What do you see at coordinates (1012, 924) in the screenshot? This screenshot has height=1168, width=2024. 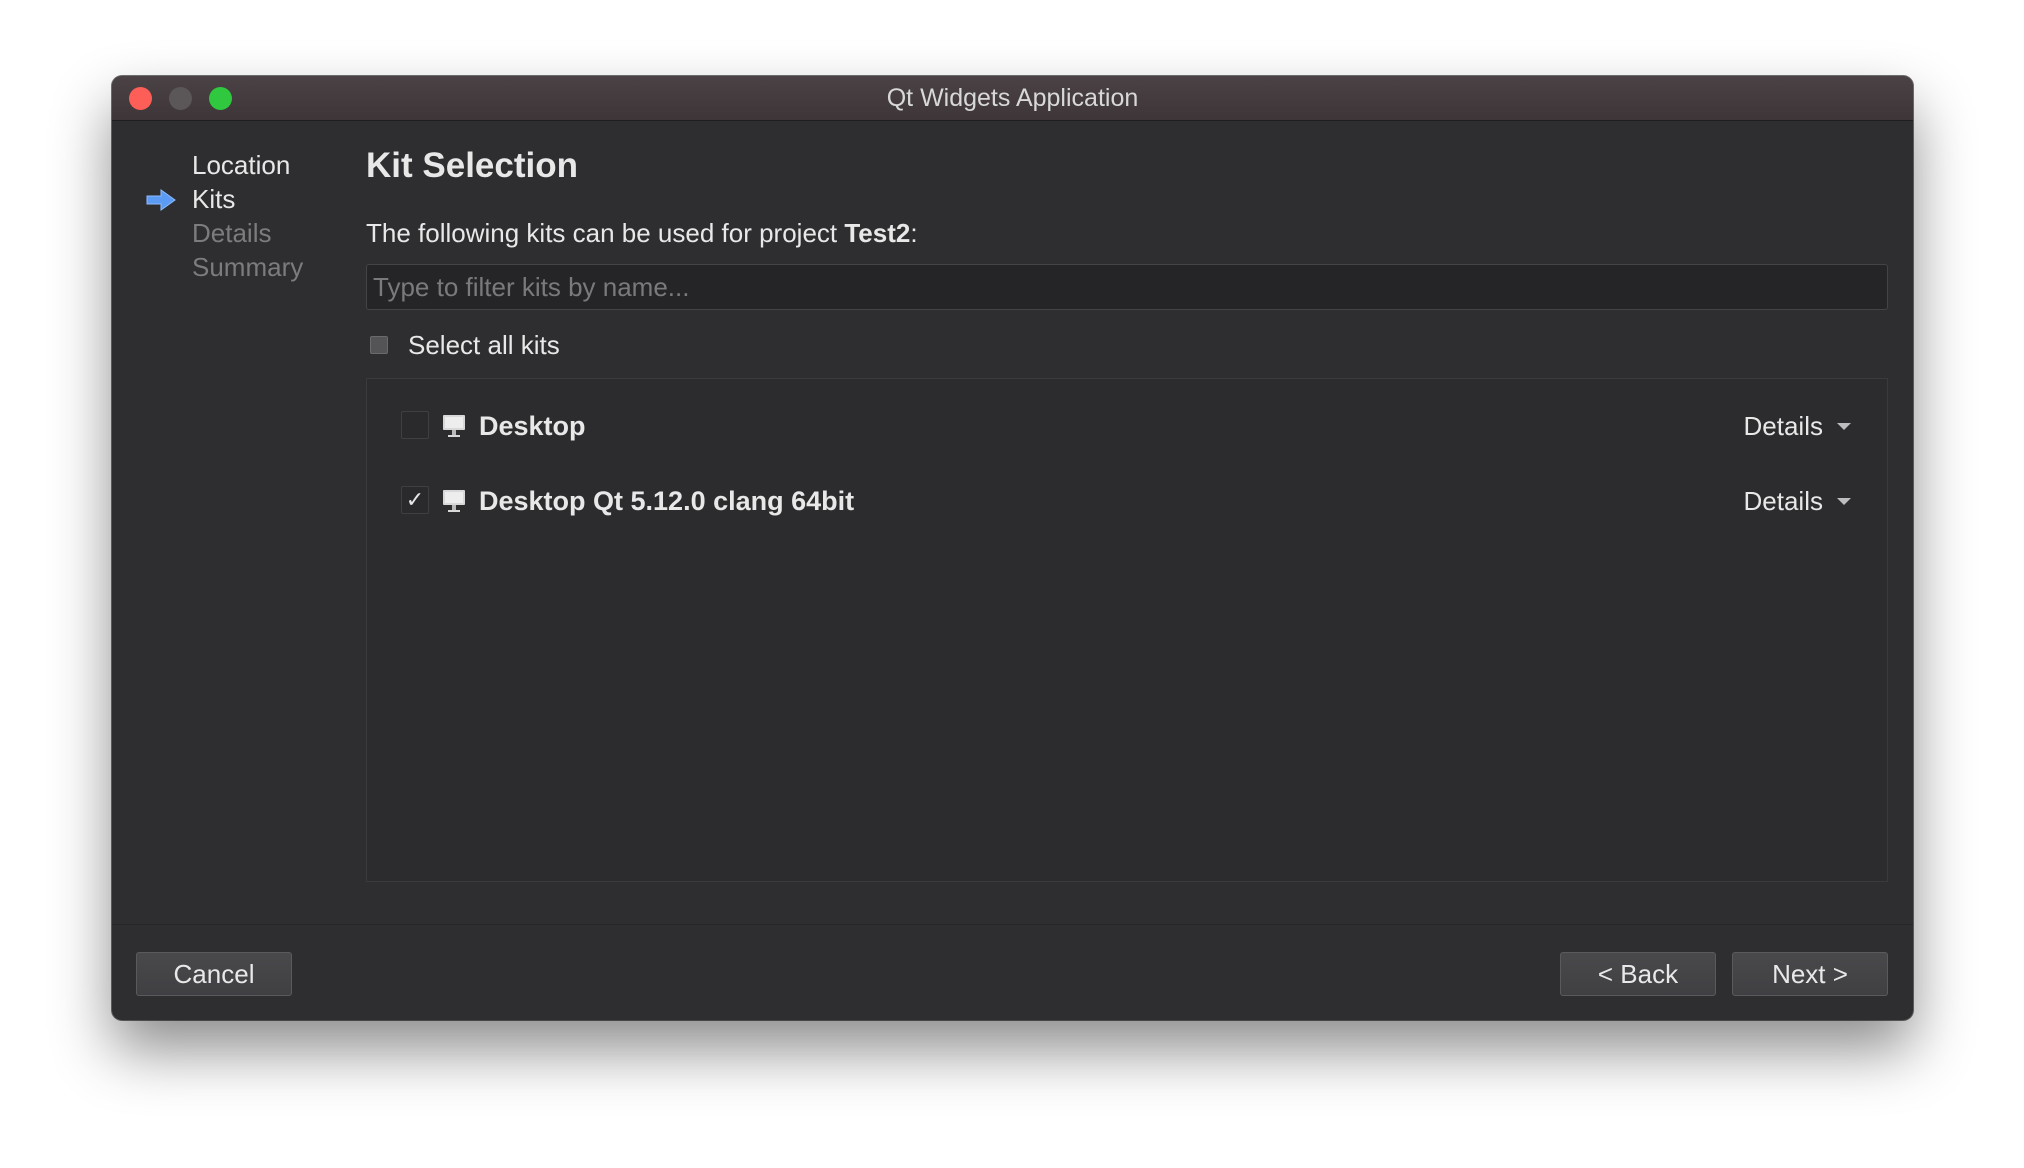 I see `footer-divider` at bounding box center [1012, 924].